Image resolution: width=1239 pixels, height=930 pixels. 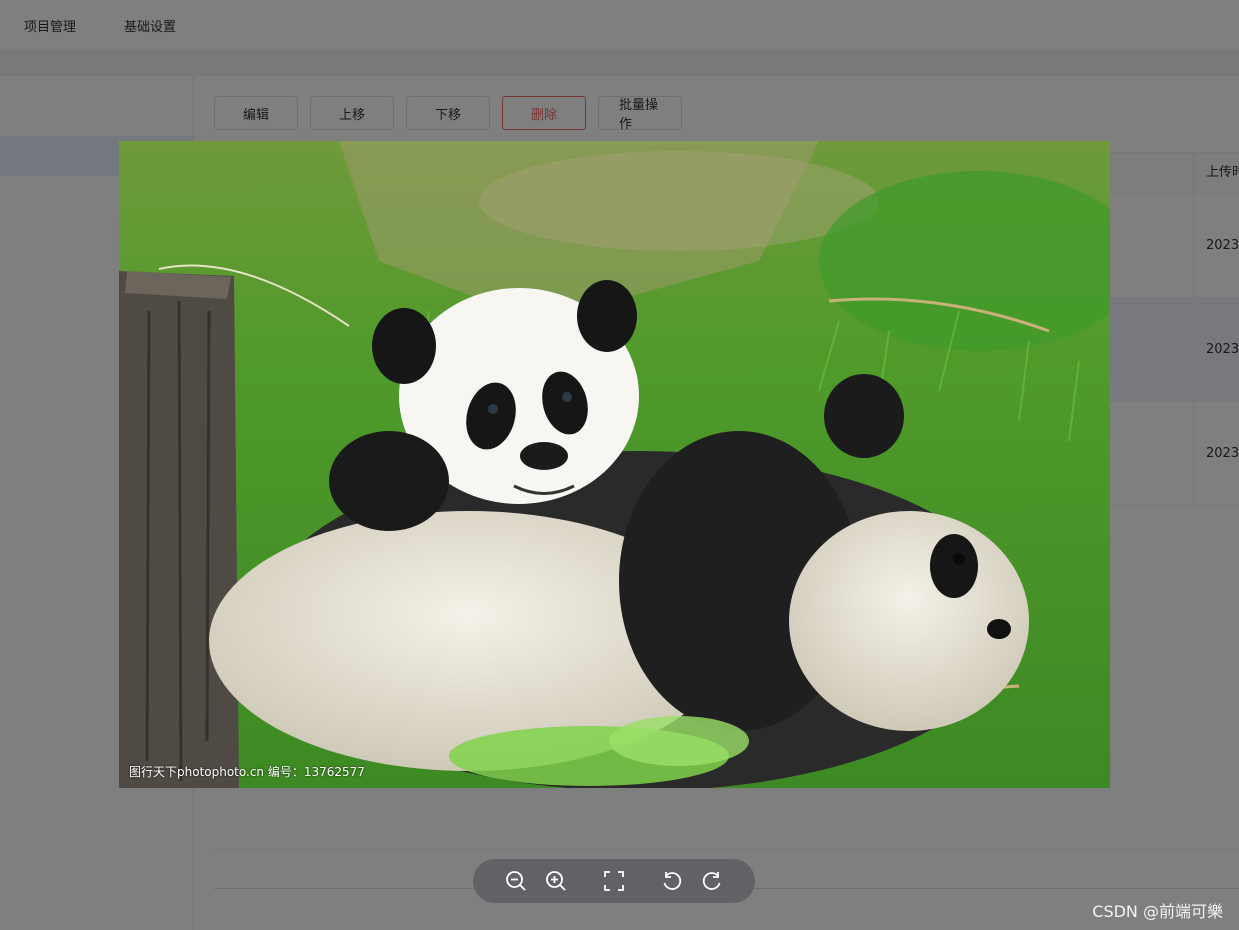 I want to click on rotate-left-icon, so click(x=672, y=881).